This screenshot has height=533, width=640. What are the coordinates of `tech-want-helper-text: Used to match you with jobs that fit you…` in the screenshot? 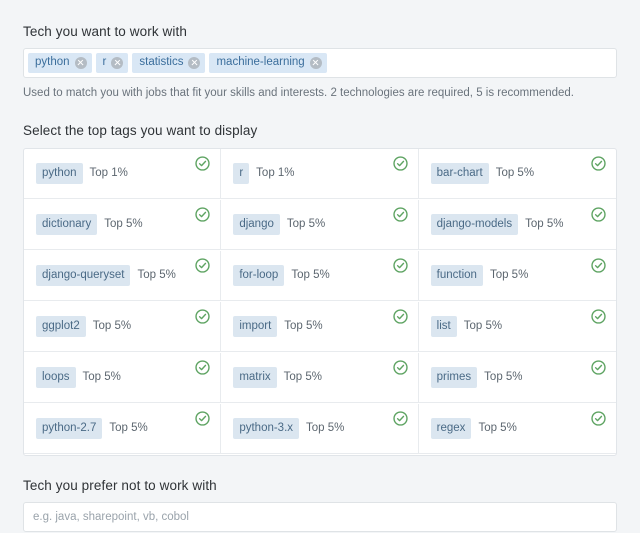 It's located at (298, 93).